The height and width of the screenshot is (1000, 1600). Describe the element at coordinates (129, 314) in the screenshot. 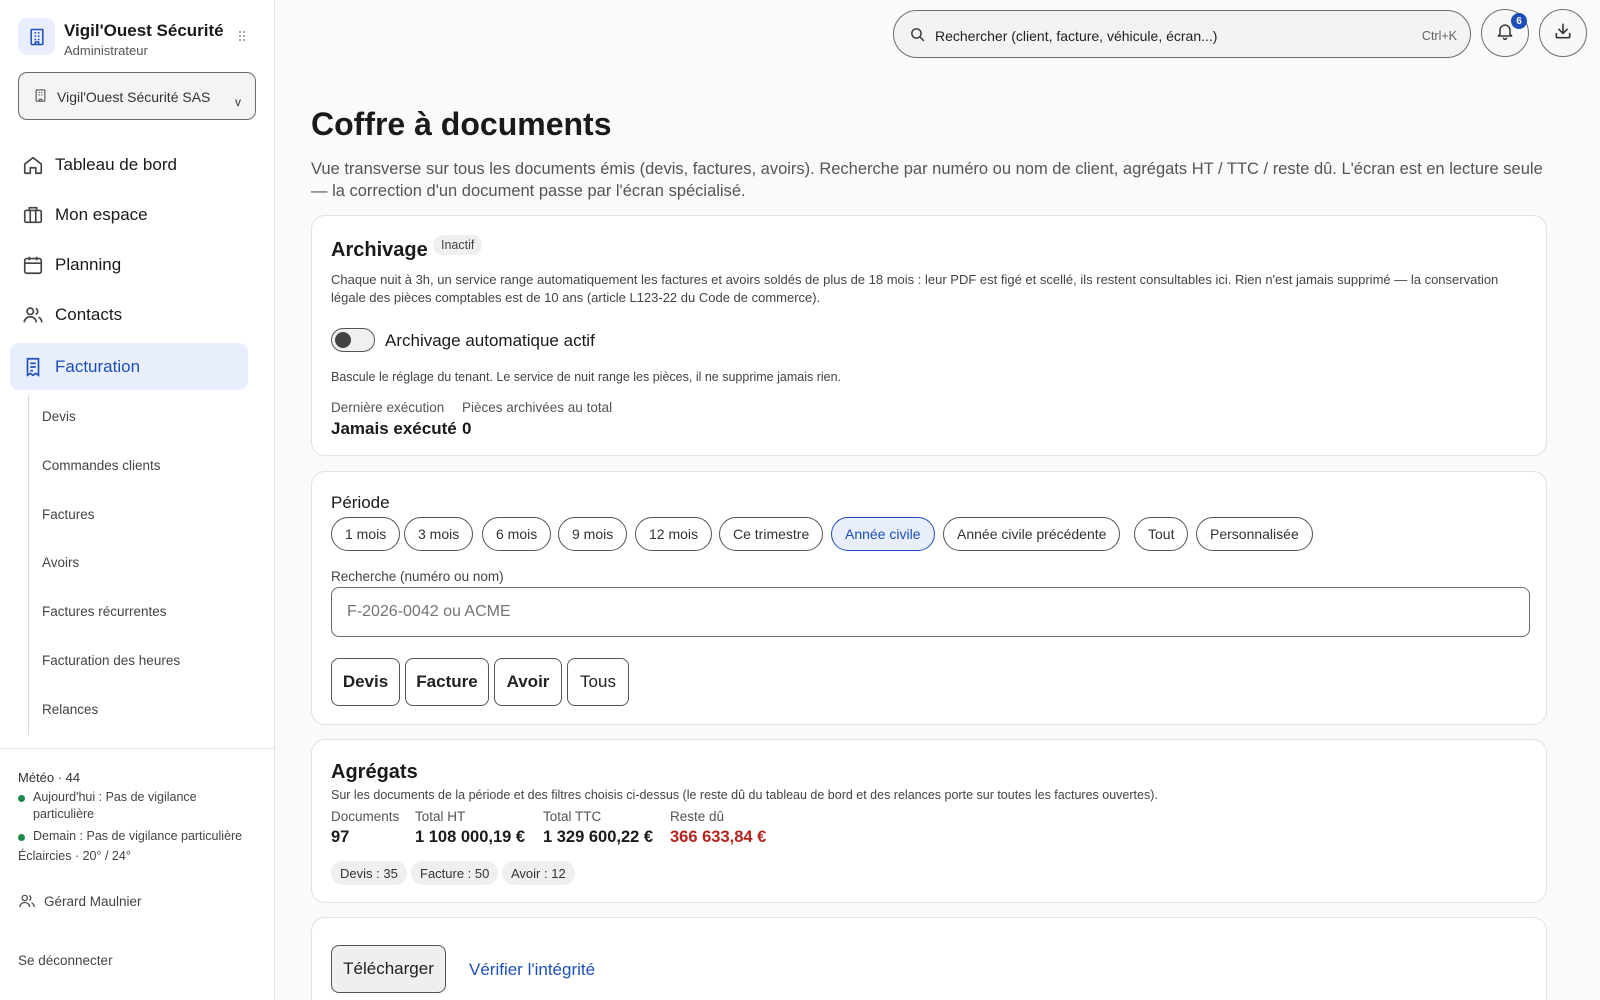

I see `sidebar-item-contacts: Contacts` at that location.